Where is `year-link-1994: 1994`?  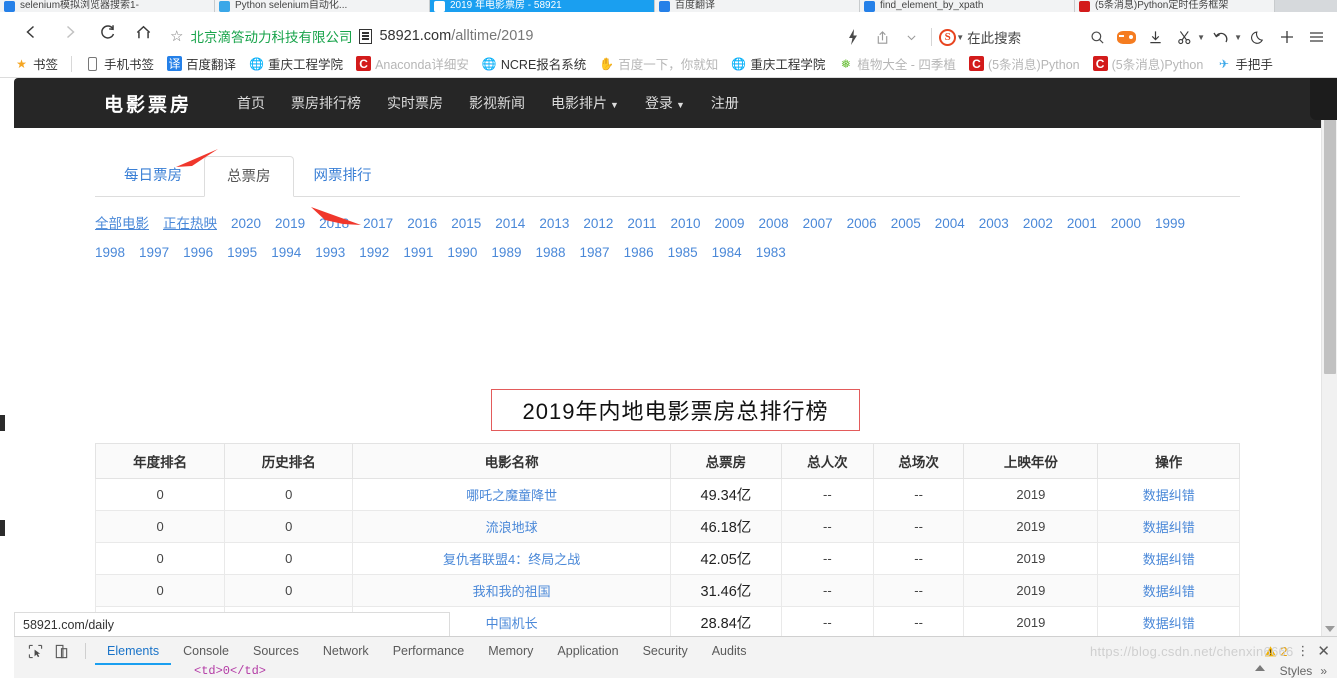
year-link-1994: 1994 is located at coordinates (286, 252).